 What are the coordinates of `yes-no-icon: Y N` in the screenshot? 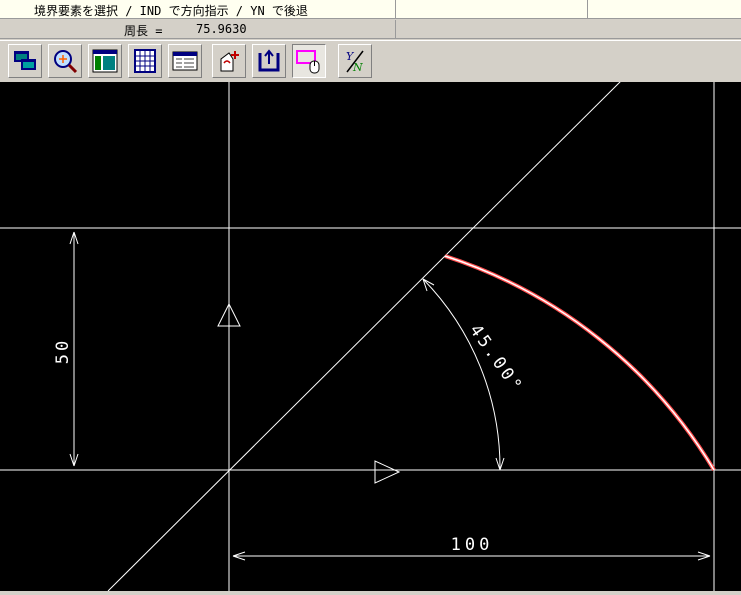 It's located at (355, 62).